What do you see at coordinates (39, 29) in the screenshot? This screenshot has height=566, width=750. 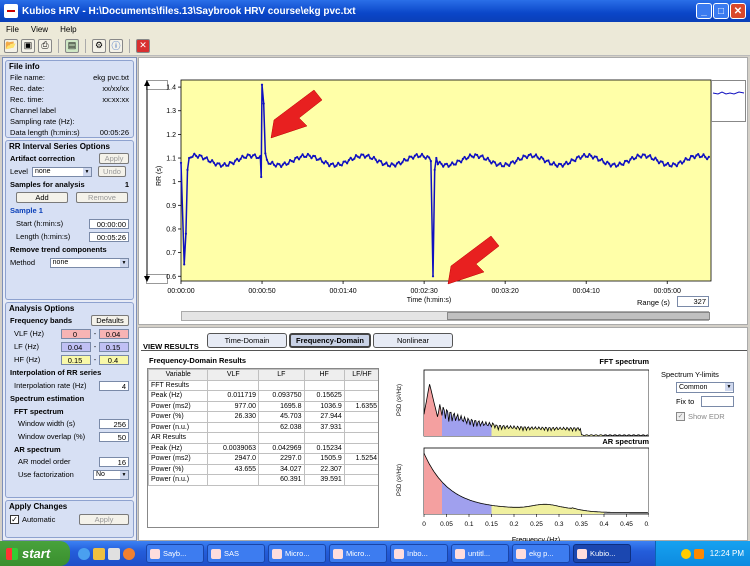 I see `menu-view: View` at bounding box center [39, 29].